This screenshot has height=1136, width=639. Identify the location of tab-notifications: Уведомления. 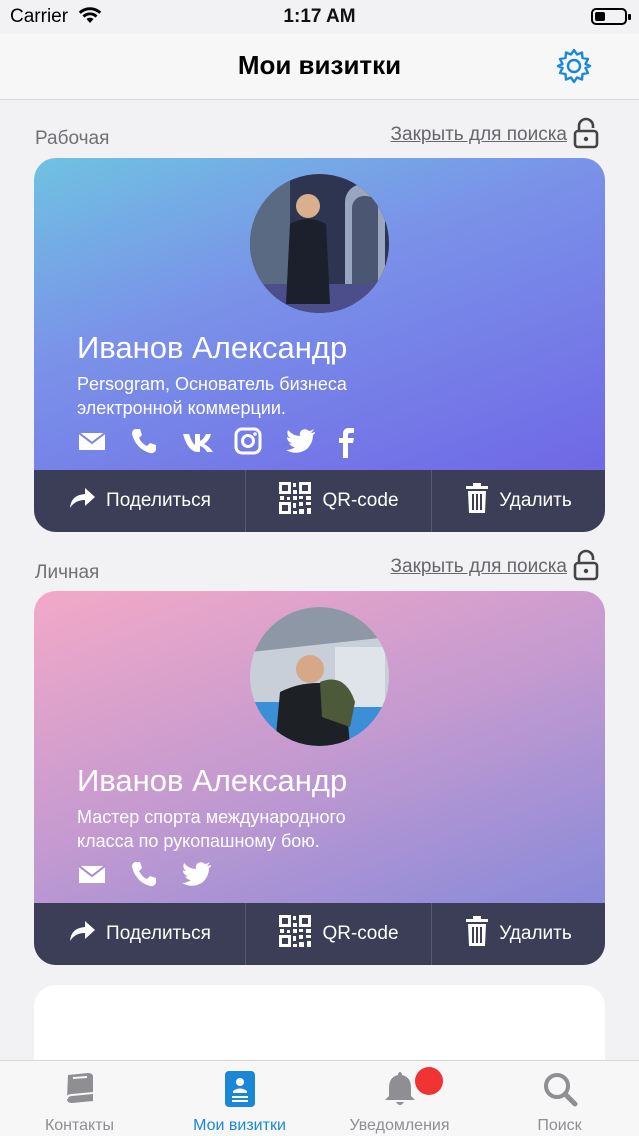
(399, 1098).